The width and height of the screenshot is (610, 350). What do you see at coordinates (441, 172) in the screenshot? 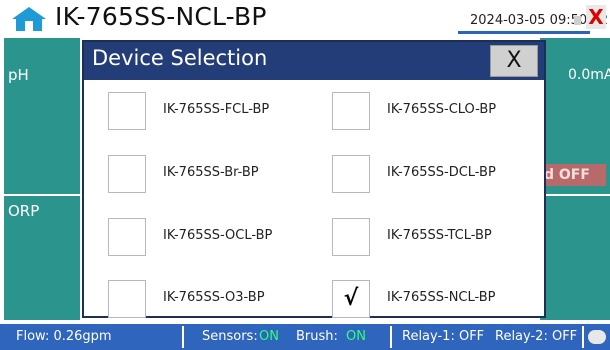
I see `device-label: IK-765SS-DCL-BP` at bounding box center [441, 172].